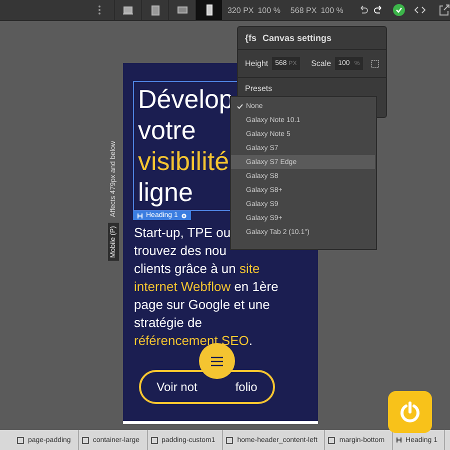 This screenshot has width=450, height=450. I want to click on menu-icon, so click(217, 361).